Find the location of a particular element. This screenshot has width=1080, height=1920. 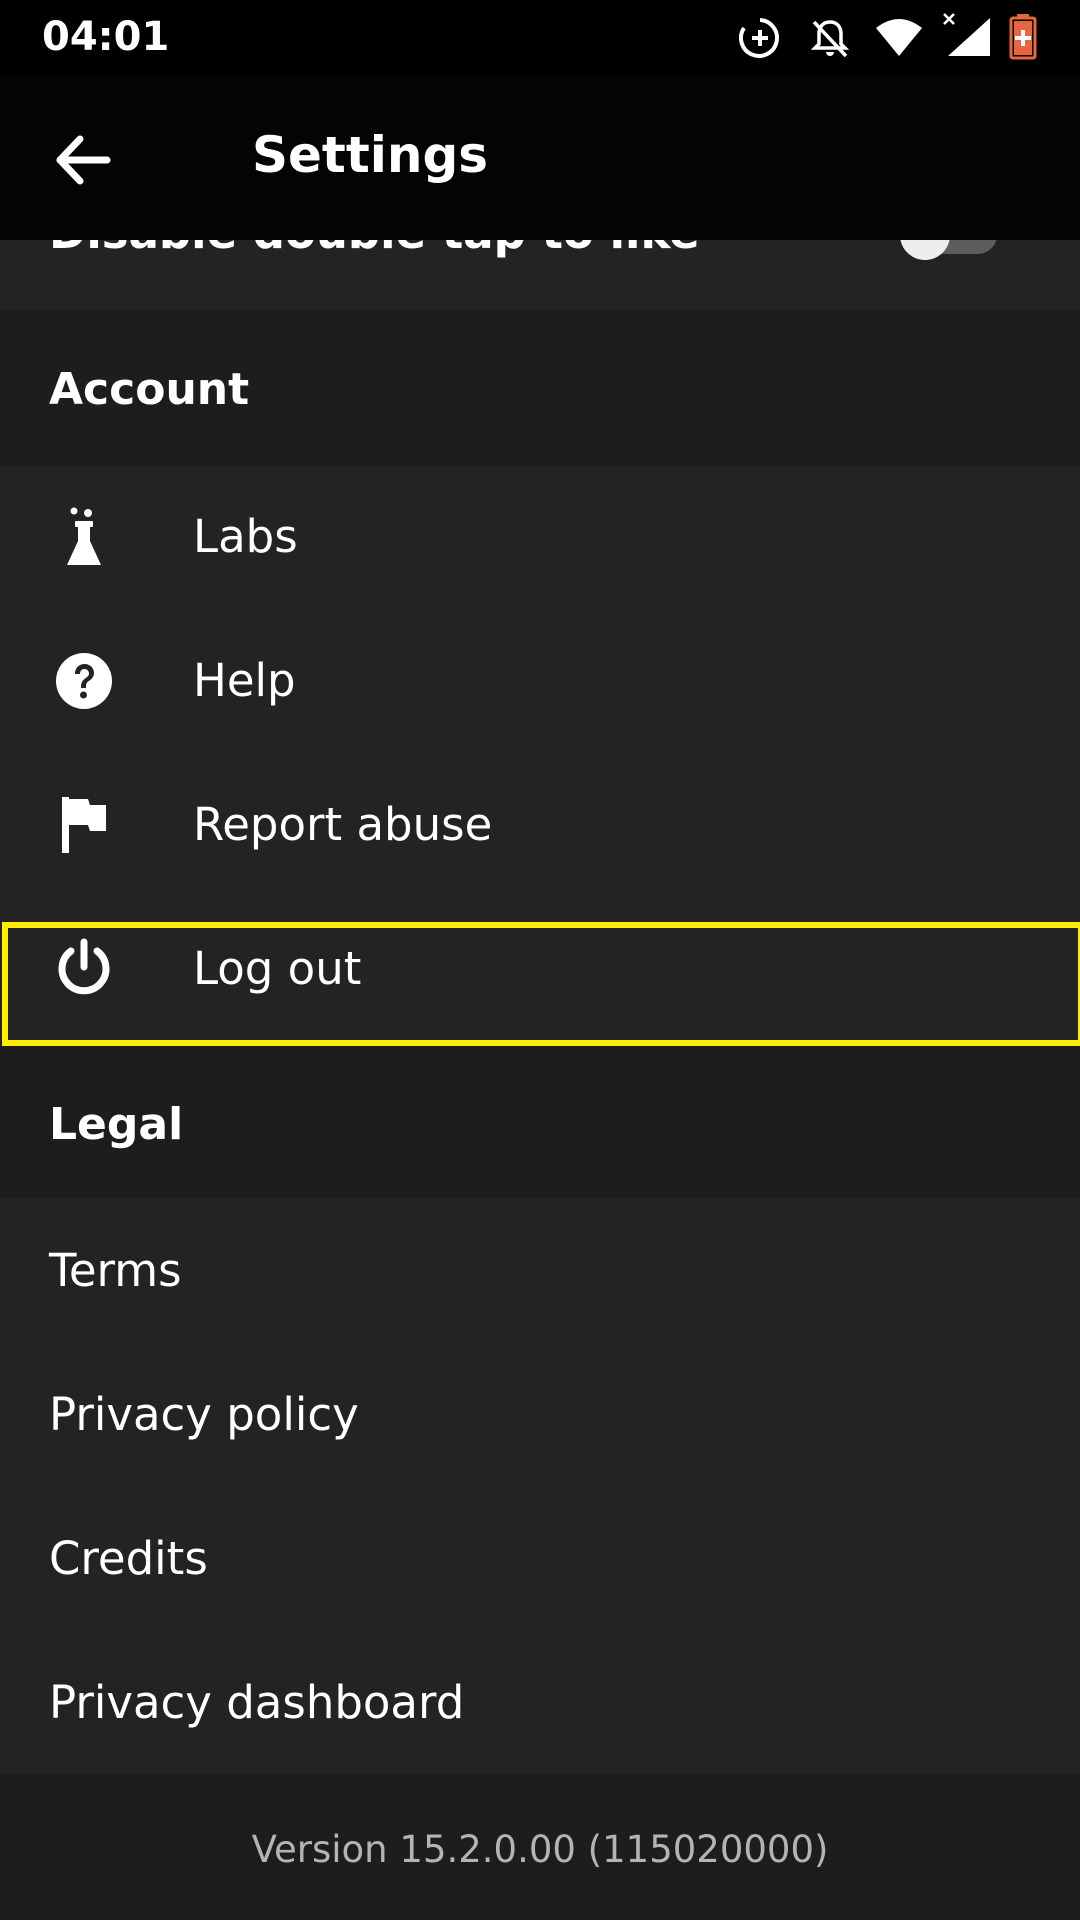

privacy-dashboard-label: Privacy dashboard is located at coordinates (257, 1702).